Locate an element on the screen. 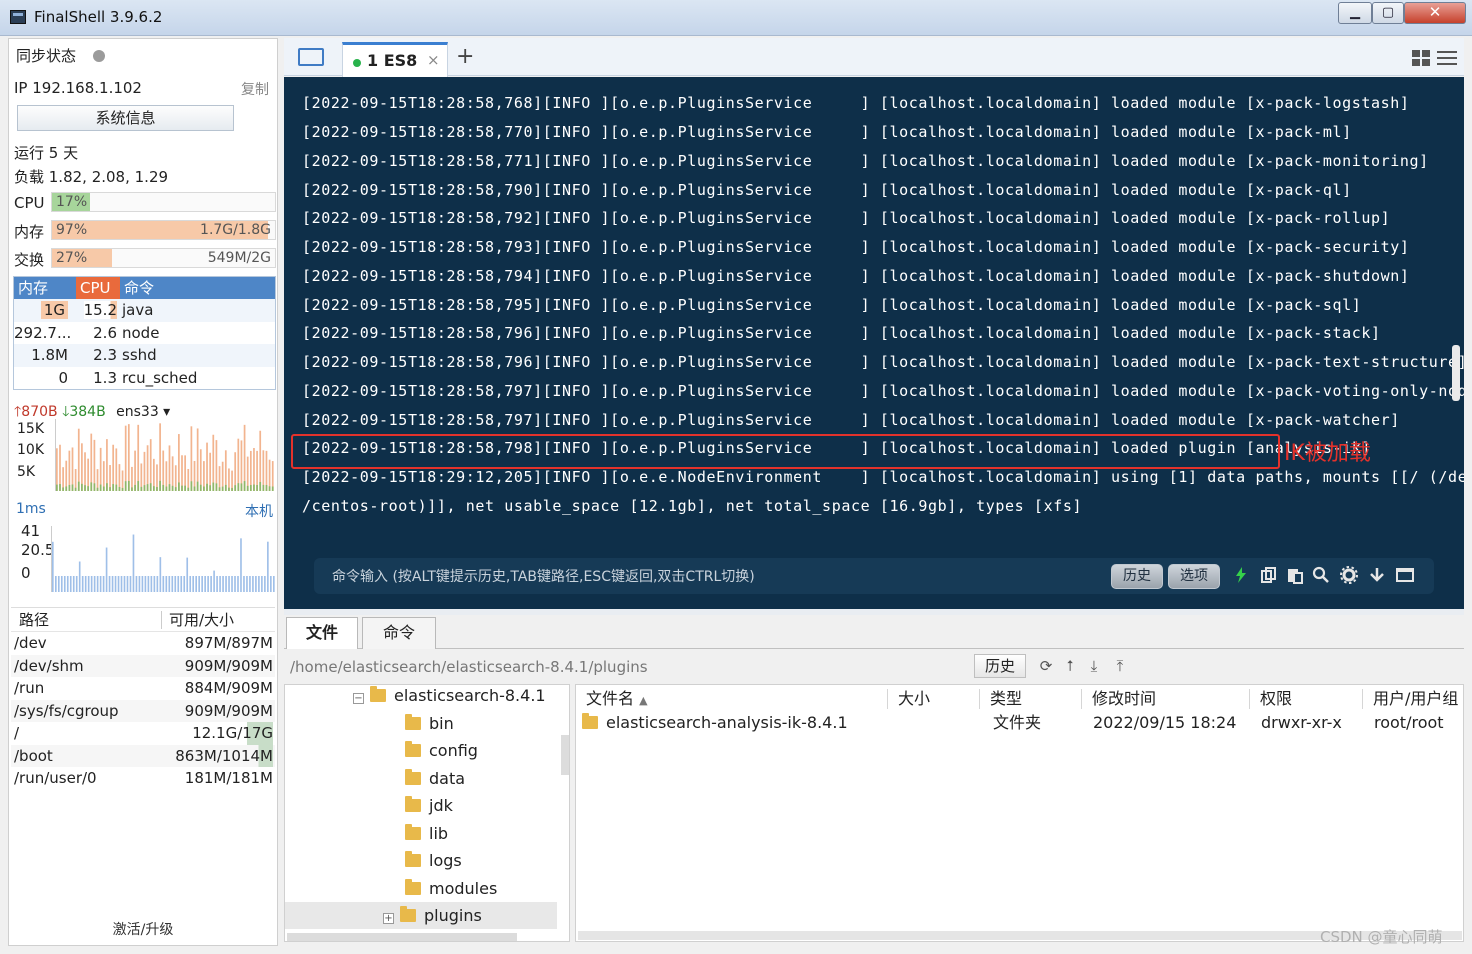 The image size is (1472, 954). disk-row: /dev 897M/897M is located at coordinates (143, 643).